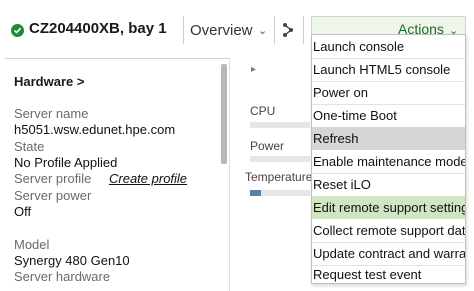 This screenshot has height=291, width=474. What do you see at coordinates (66, 162) in the screenshot?
I see `state-value: No Profile Applied` at bounding box center [66, 162].